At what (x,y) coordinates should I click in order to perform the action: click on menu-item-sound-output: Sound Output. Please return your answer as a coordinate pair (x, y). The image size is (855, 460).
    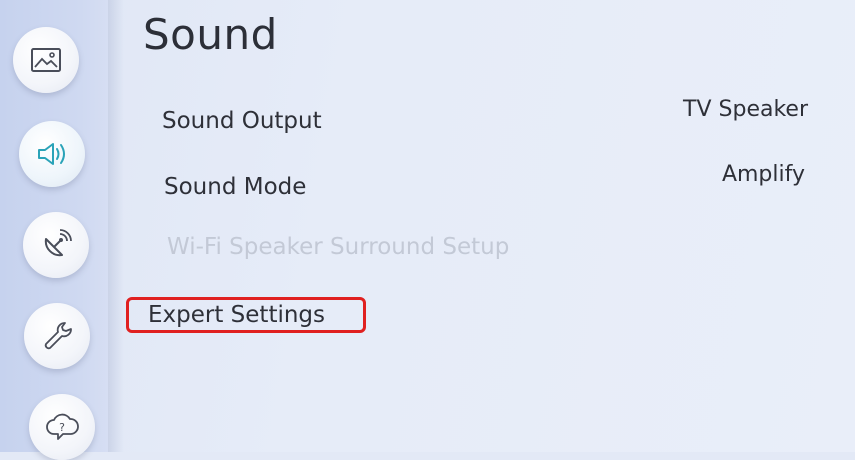
    Looking at the image, I should click on (242, 121).